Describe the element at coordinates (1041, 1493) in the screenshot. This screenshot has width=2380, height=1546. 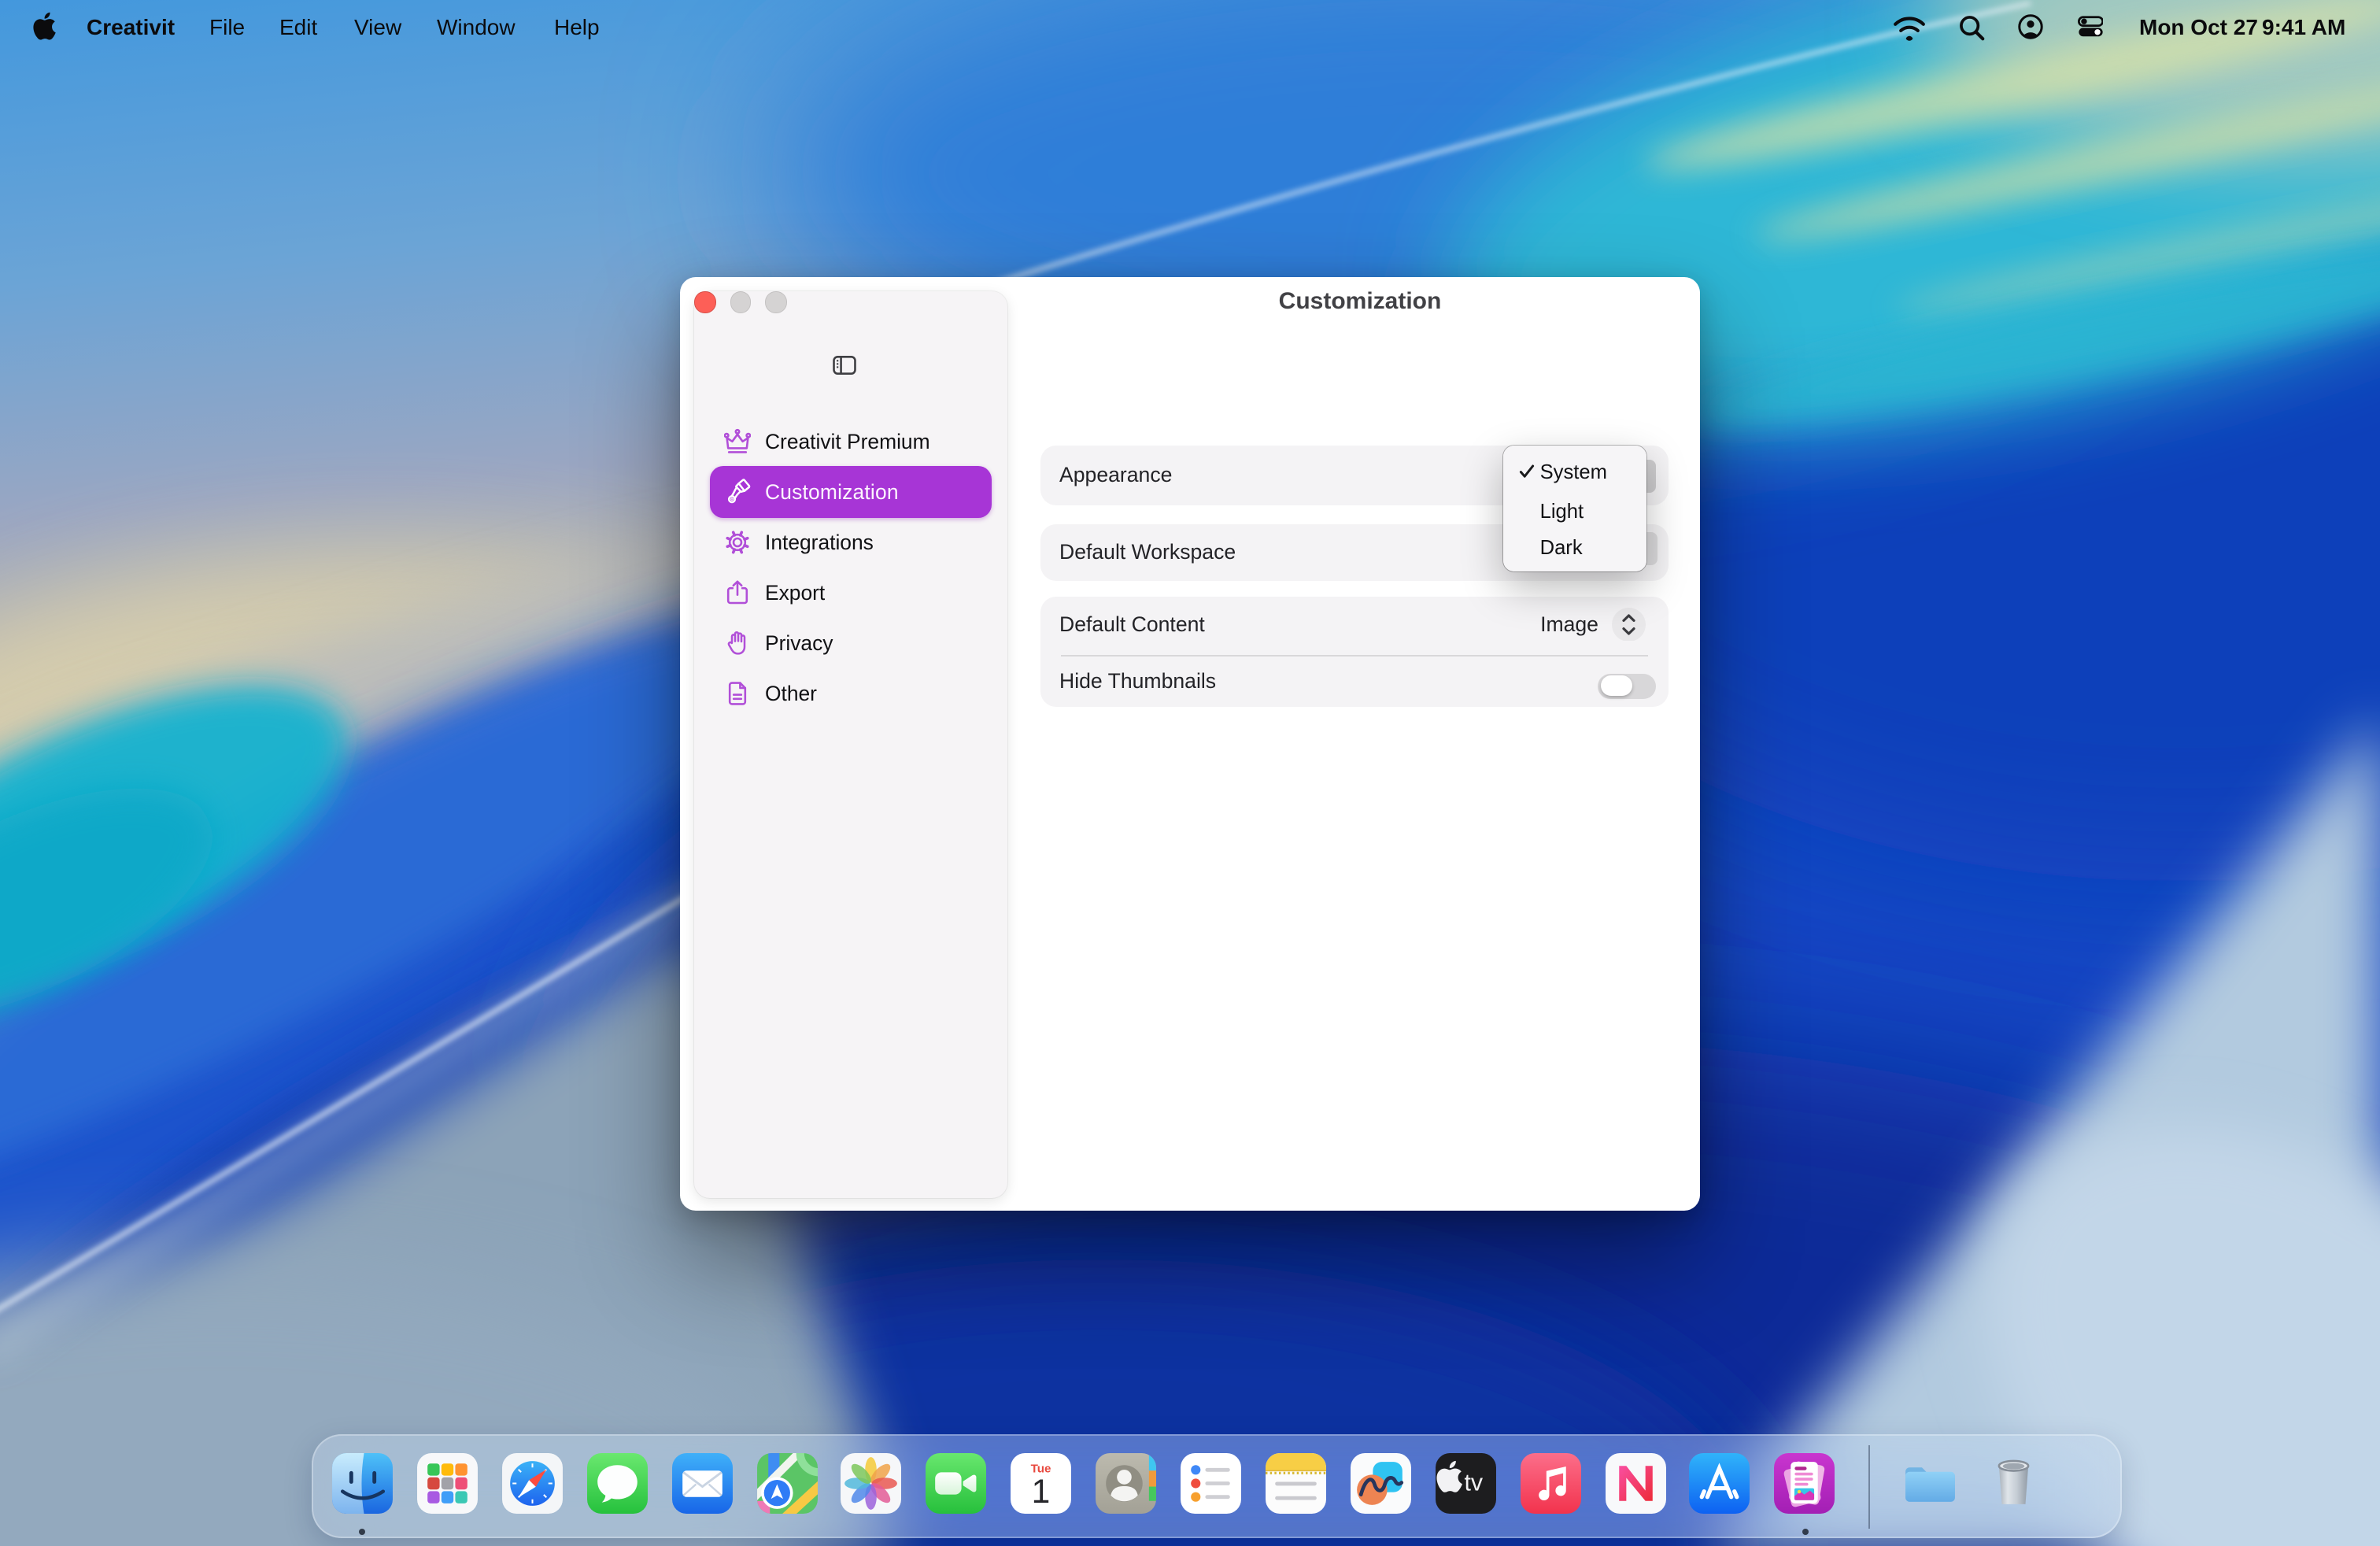
I see `svg-text: 1` at that location.